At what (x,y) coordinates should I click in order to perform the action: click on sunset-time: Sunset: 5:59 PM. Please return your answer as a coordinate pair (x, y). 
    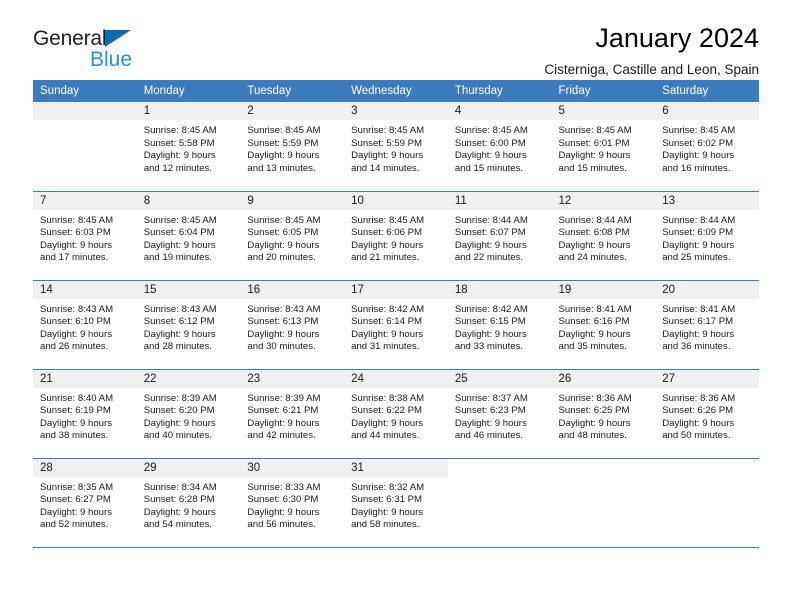
    Looking at the image, I should click on (283, 143).